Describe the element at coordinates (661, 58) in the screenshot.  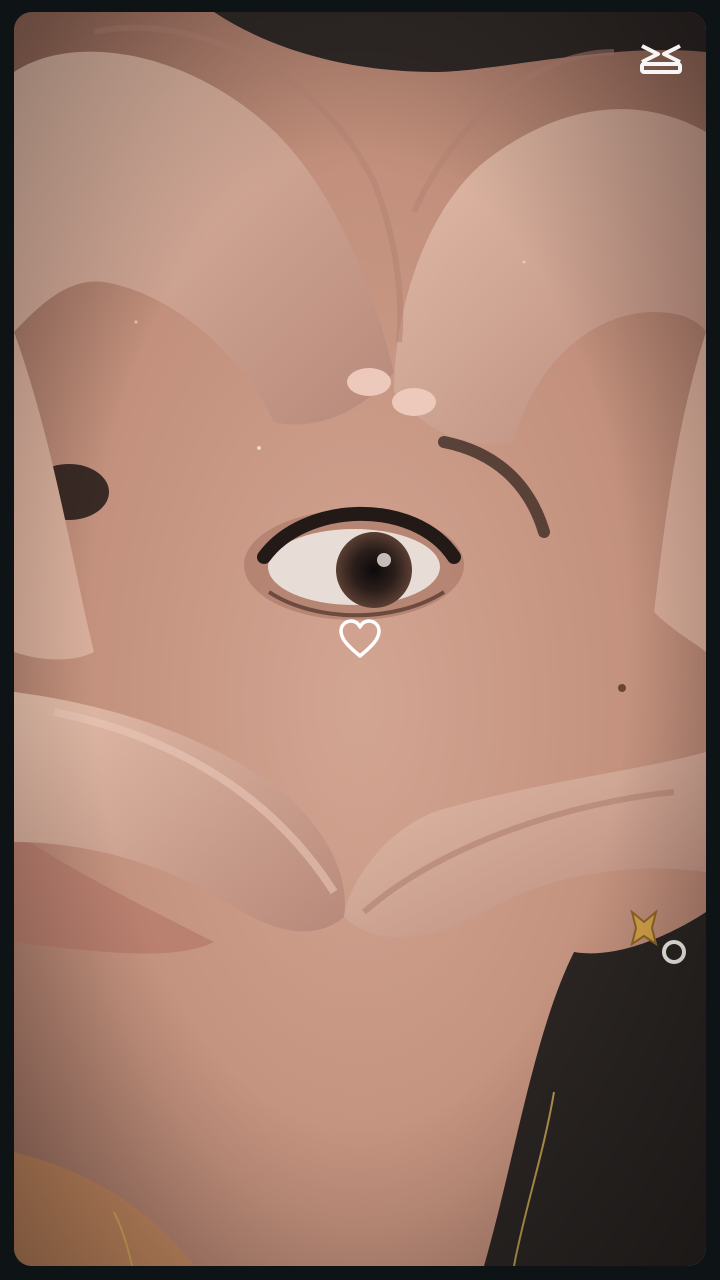
I see `capcut-logo-icon` at that location.